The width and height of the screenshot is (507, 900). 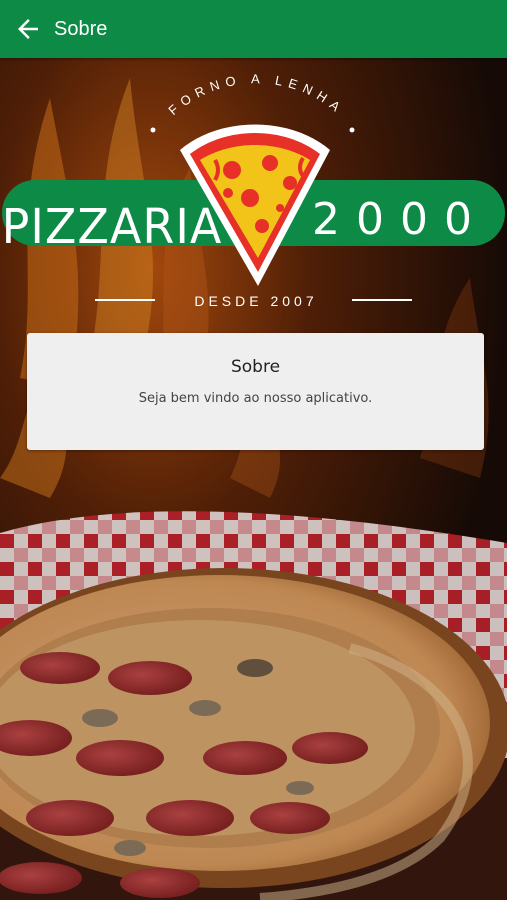 I want to click on logo-right-word: 2000, so click(x=400, y=219).